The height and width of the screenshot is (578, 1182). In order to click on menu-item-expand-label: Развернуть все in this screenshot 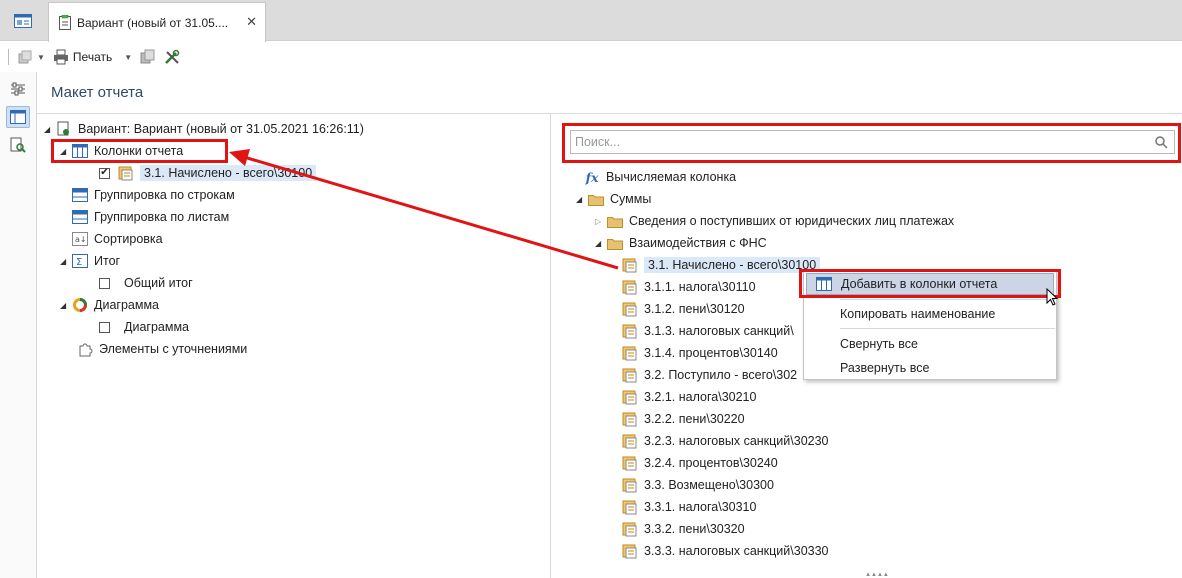, I will do `click(885, 368)`.